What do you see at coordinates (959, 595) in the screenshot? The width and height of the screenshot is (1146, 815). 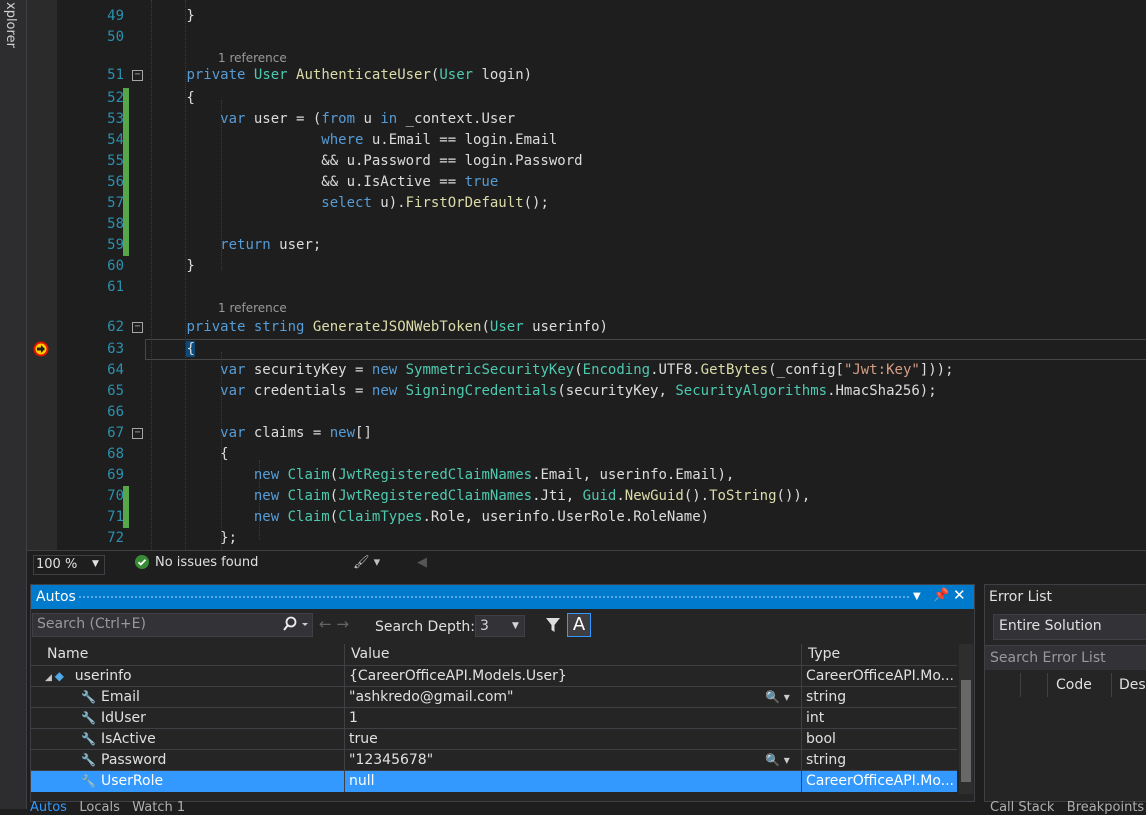 I see `close-icon: ✕` at bounding box center [959, 595].